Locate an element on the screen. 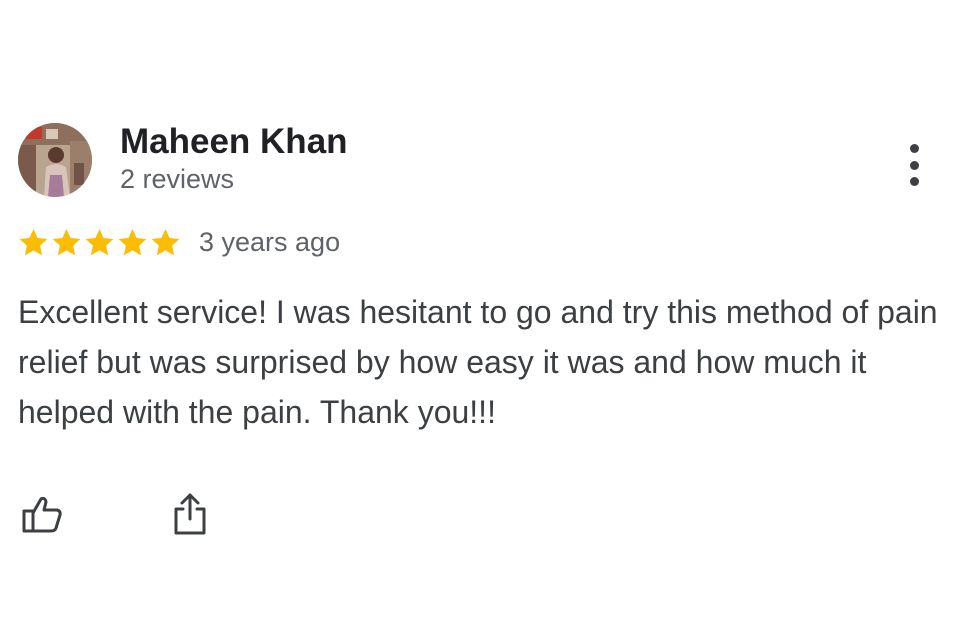  author-review-count: 2 reviews is located at coordinates (177, 179).